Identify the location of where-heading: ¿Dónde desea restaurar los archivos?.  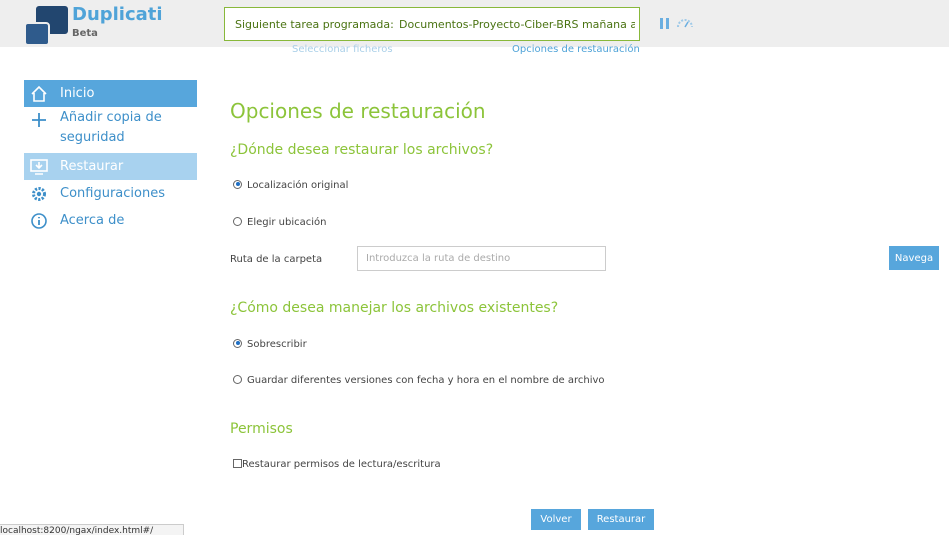
(362, 150).